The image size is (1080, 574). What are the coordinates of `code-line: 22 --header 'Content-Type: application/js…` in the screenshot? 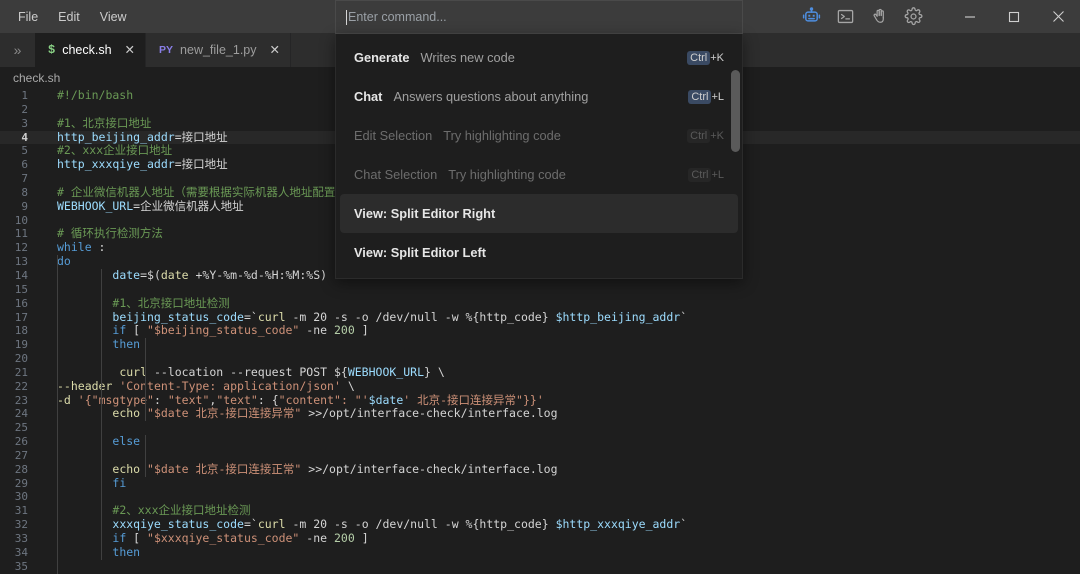 It's located at (540, 386).